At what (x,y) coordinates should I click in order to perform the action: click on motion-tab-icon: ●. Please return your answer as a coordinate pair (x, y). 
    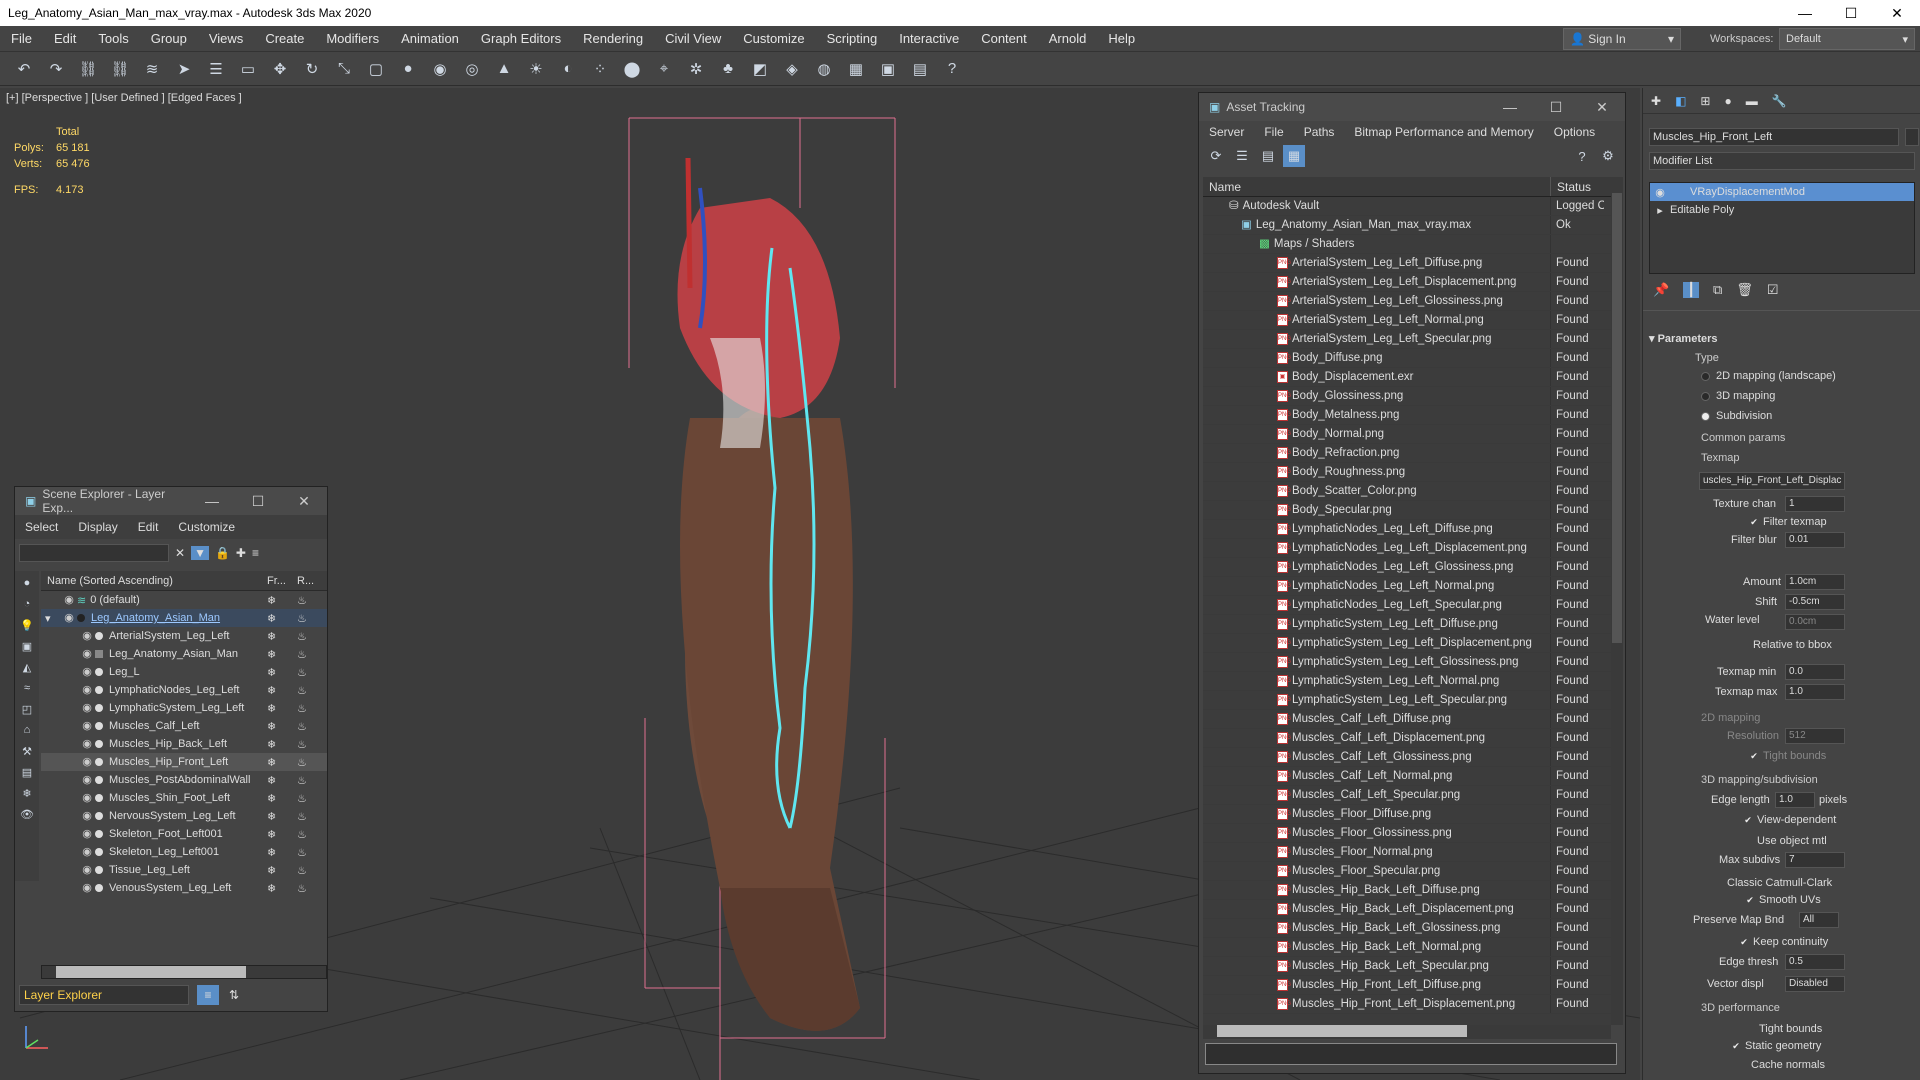
    Looking at the image, I should click on (1727, 101).